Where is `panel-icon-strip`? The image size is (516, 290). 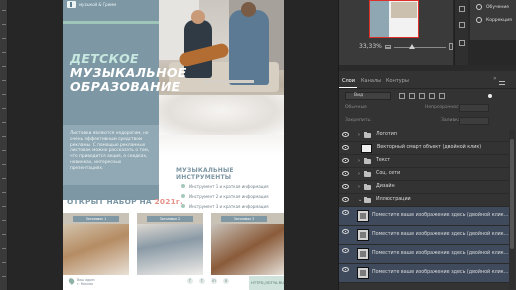 panel-icon-strip is located at coordinates (461, 32).